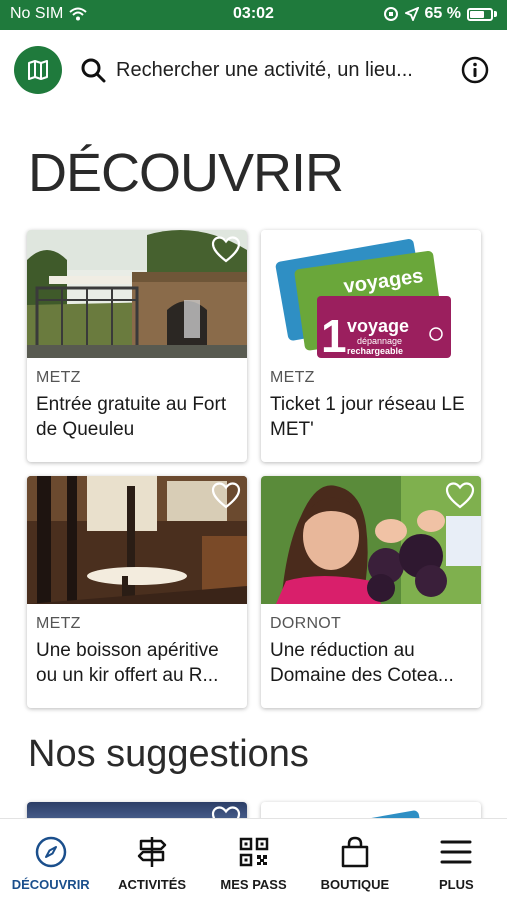 The width and height of the screenshot is (507, 900). I want to click on tab-label: BOUTIQUE, so click(355, 884).